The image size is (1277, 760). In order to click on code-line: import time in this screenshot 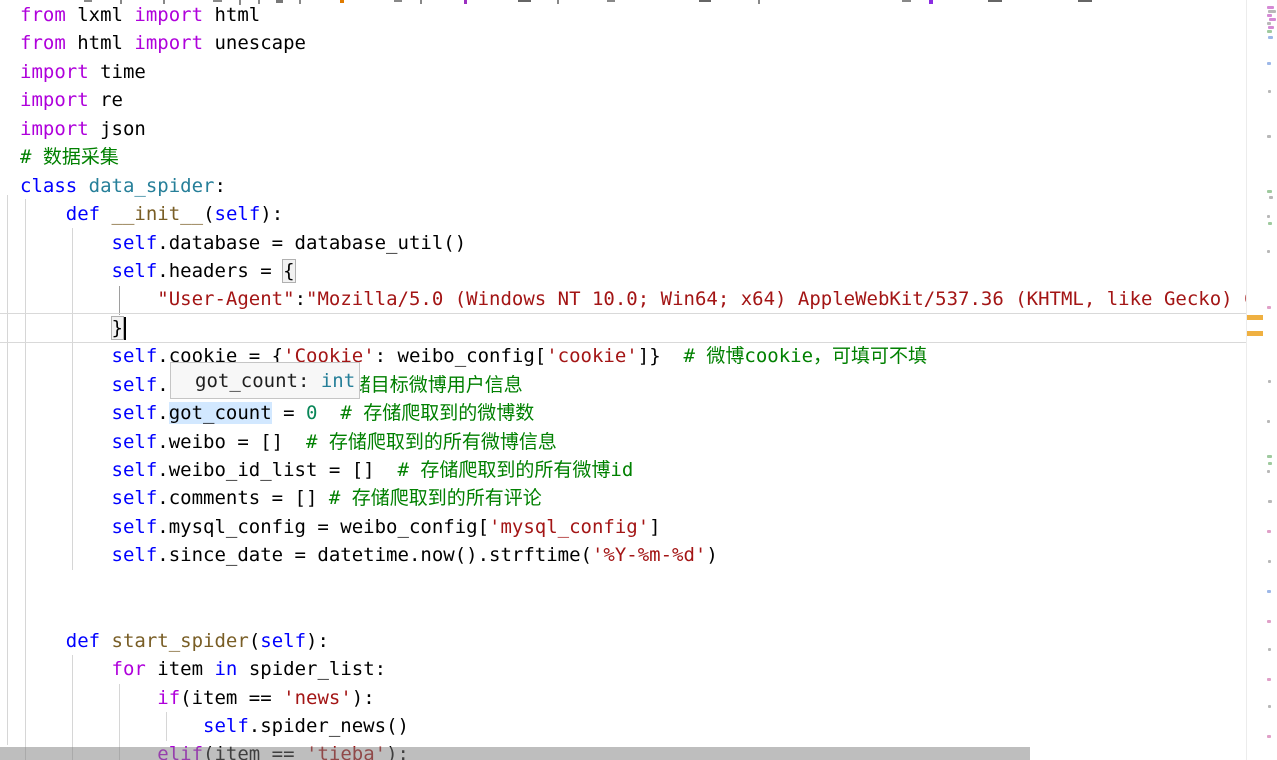, I will do `click(633, 72)`.